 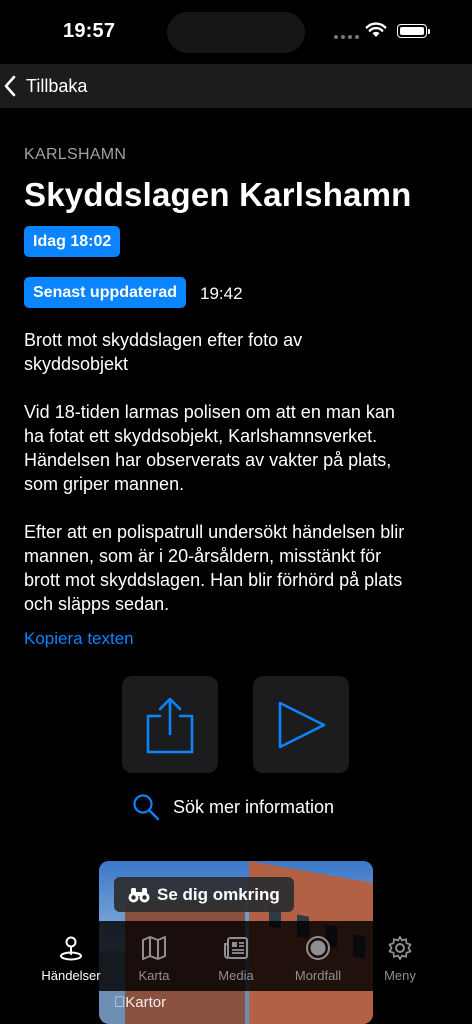 I want to click on play-icon, so click(x=302, y=725).